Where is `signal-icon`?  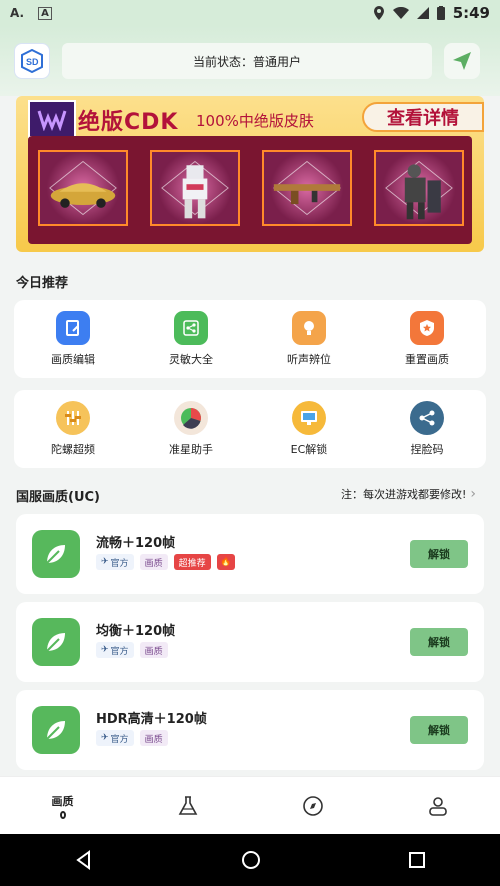
signal-icon is located at coordinates (422, 13).